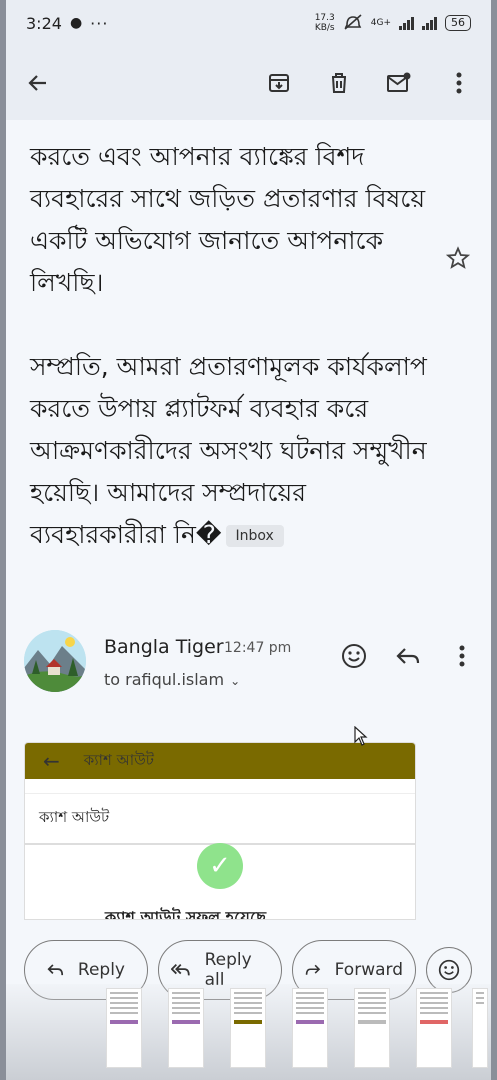  I want to click on chevron-down-icon: ⌄, so click(235, 681).